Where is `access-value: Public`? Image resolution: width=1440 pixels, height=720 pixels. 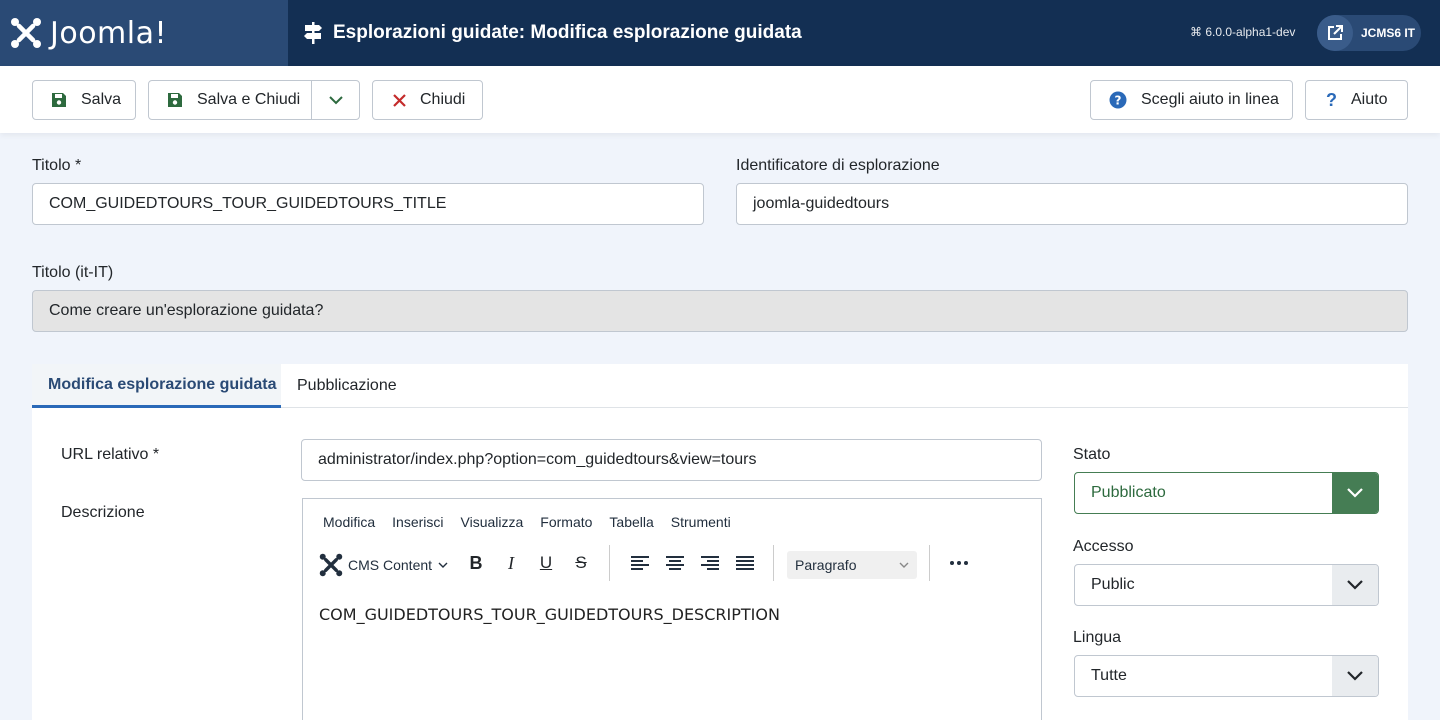 access-value: Public is located at coordinates (1113, 584).